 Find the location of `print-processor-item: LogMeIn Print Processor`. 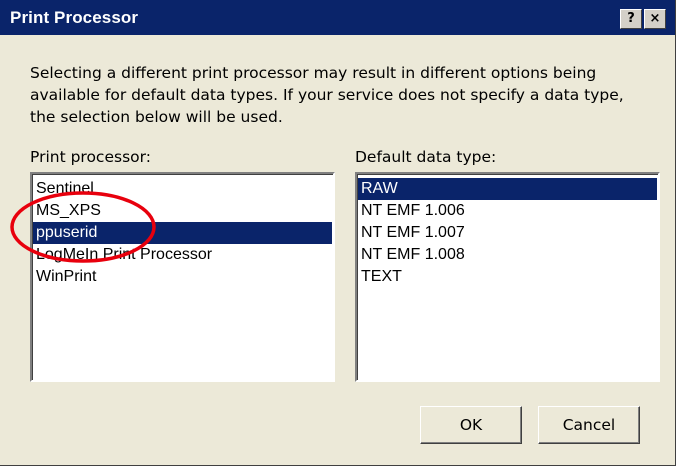

print-processor-item: LogMeIn Print Processor is located at coordinates (182, 255).